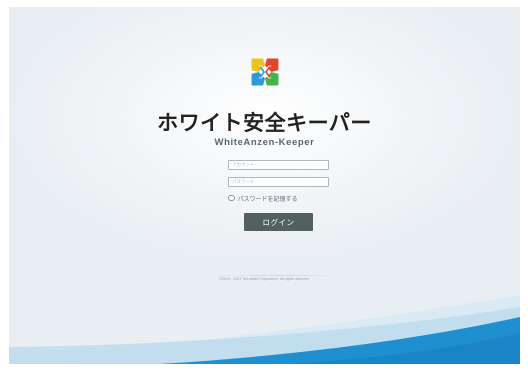 This screenshot has height=373, width=528. What do you see at coordinates (279, 275) in the screenshot?
I see `footer-divider` at bounding box center [279, 275].